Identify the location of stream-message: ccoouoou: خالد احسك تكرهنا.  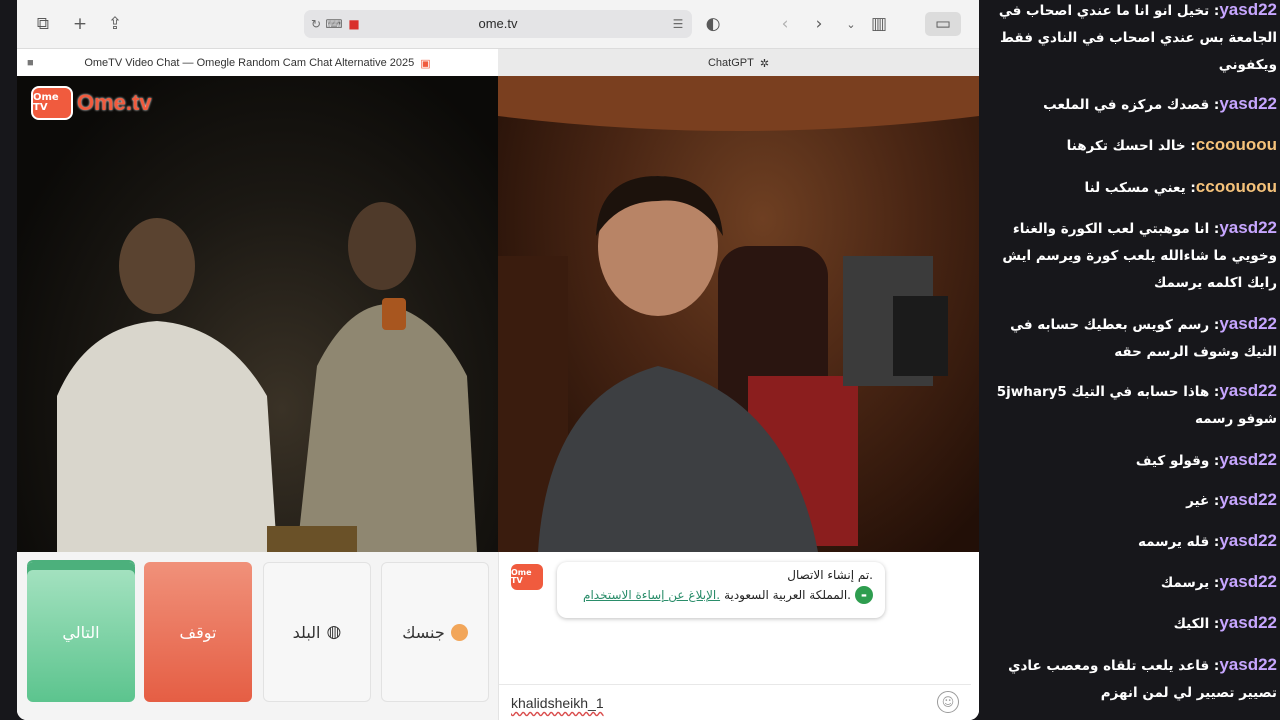
(1171, 144).